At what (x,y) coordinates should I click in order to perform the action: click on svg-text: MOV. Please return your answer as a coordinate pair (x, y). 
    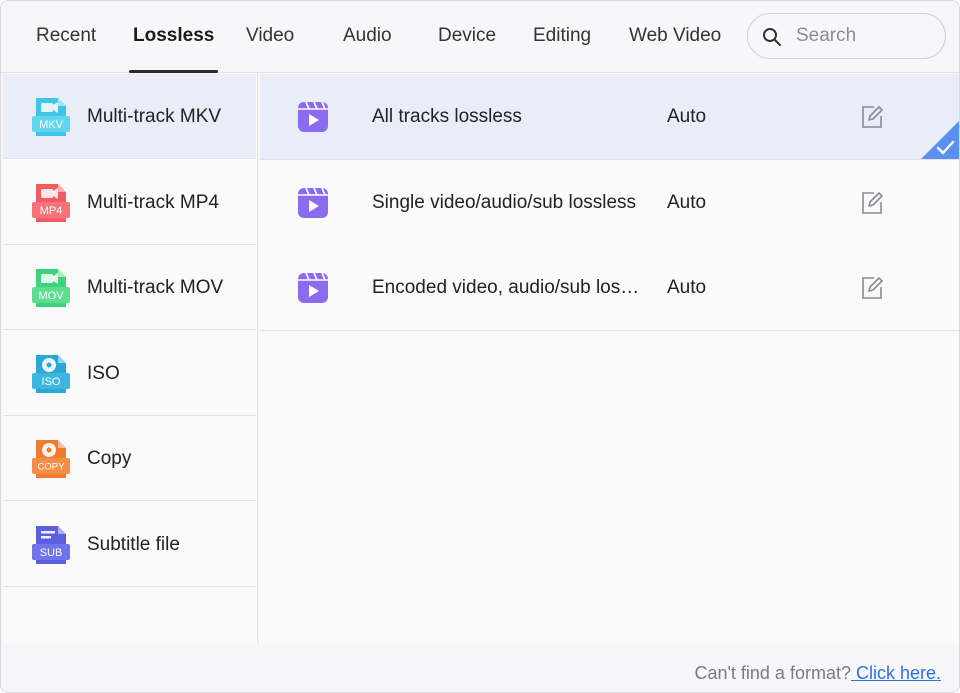
    Looking at the image, I should click on (51, 296).